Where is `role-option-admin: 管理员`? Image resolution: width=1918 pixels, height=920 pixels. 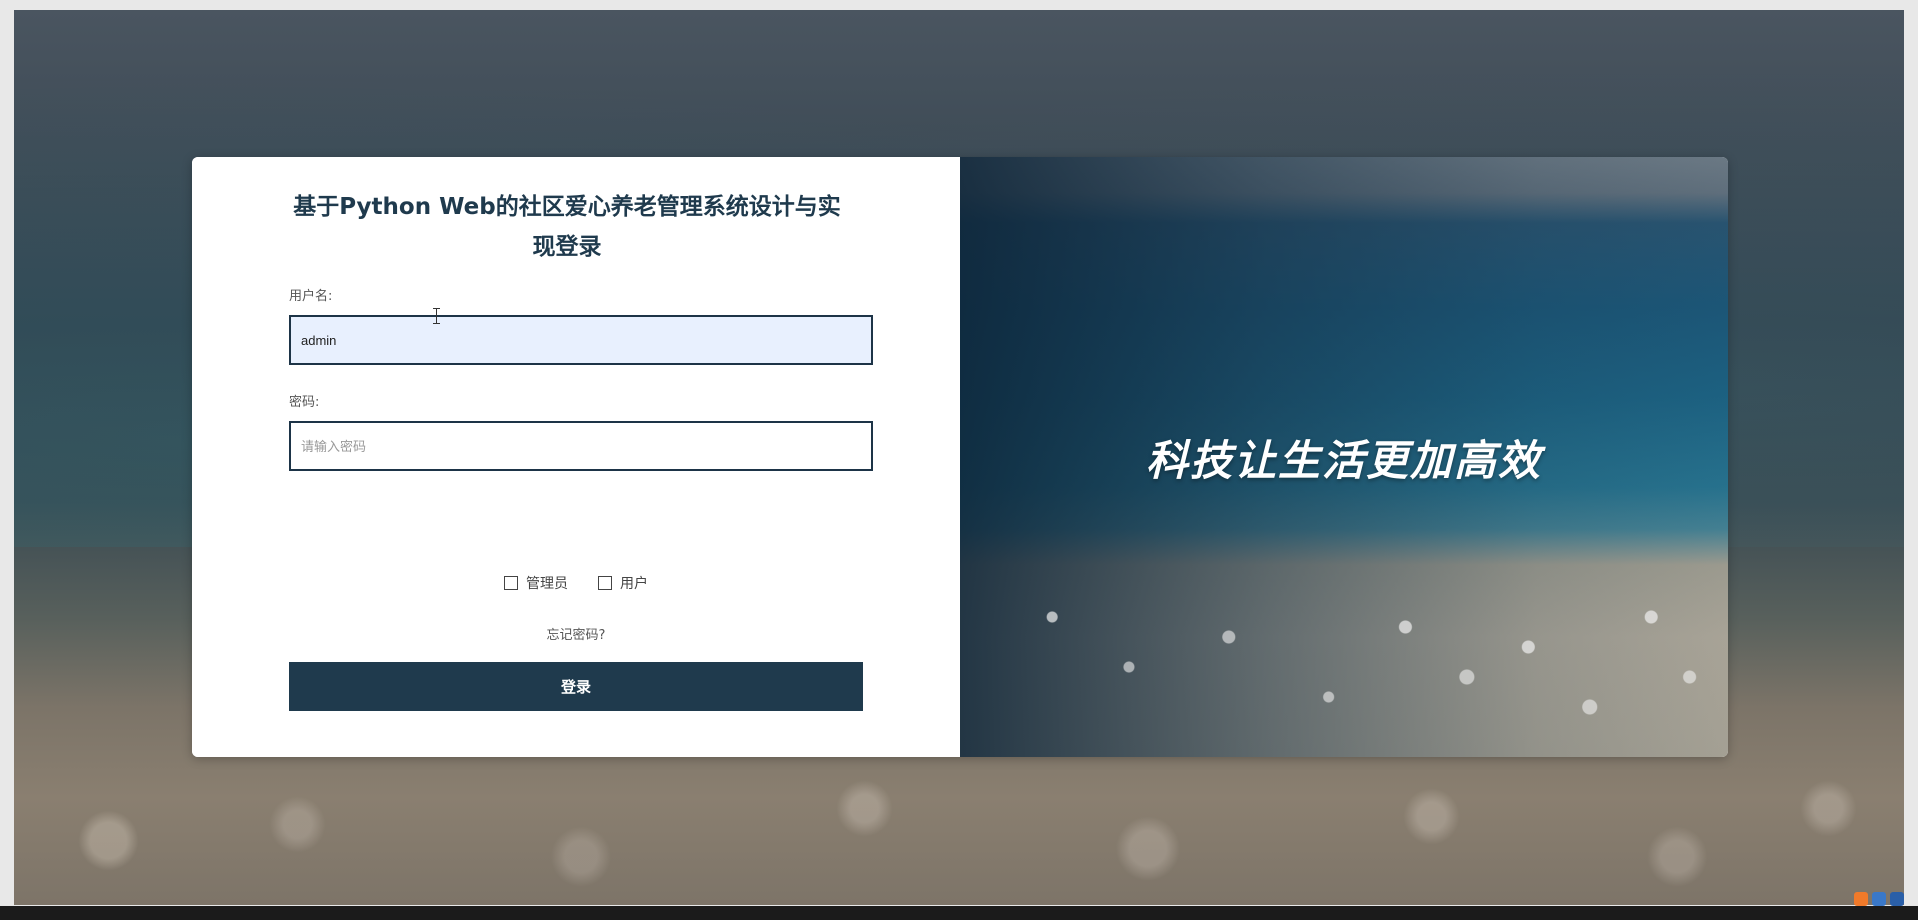 role-option-admin: 管理员 is located at coordinates (536, 583).